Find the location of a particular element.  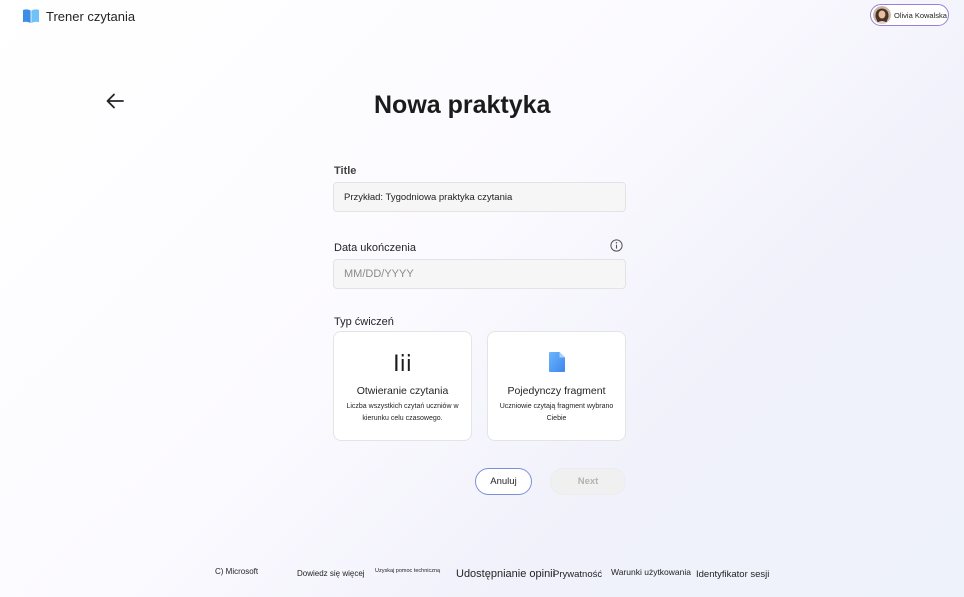

info-icon is located at coordinates (616, 245).